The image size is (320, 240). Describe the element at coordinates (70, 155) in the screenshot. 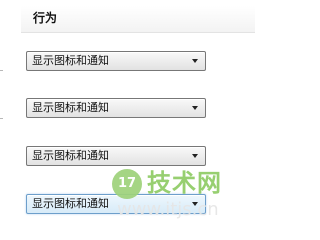

I see `behavior-dropdown-3-value: 显示图标和通知` at that location.